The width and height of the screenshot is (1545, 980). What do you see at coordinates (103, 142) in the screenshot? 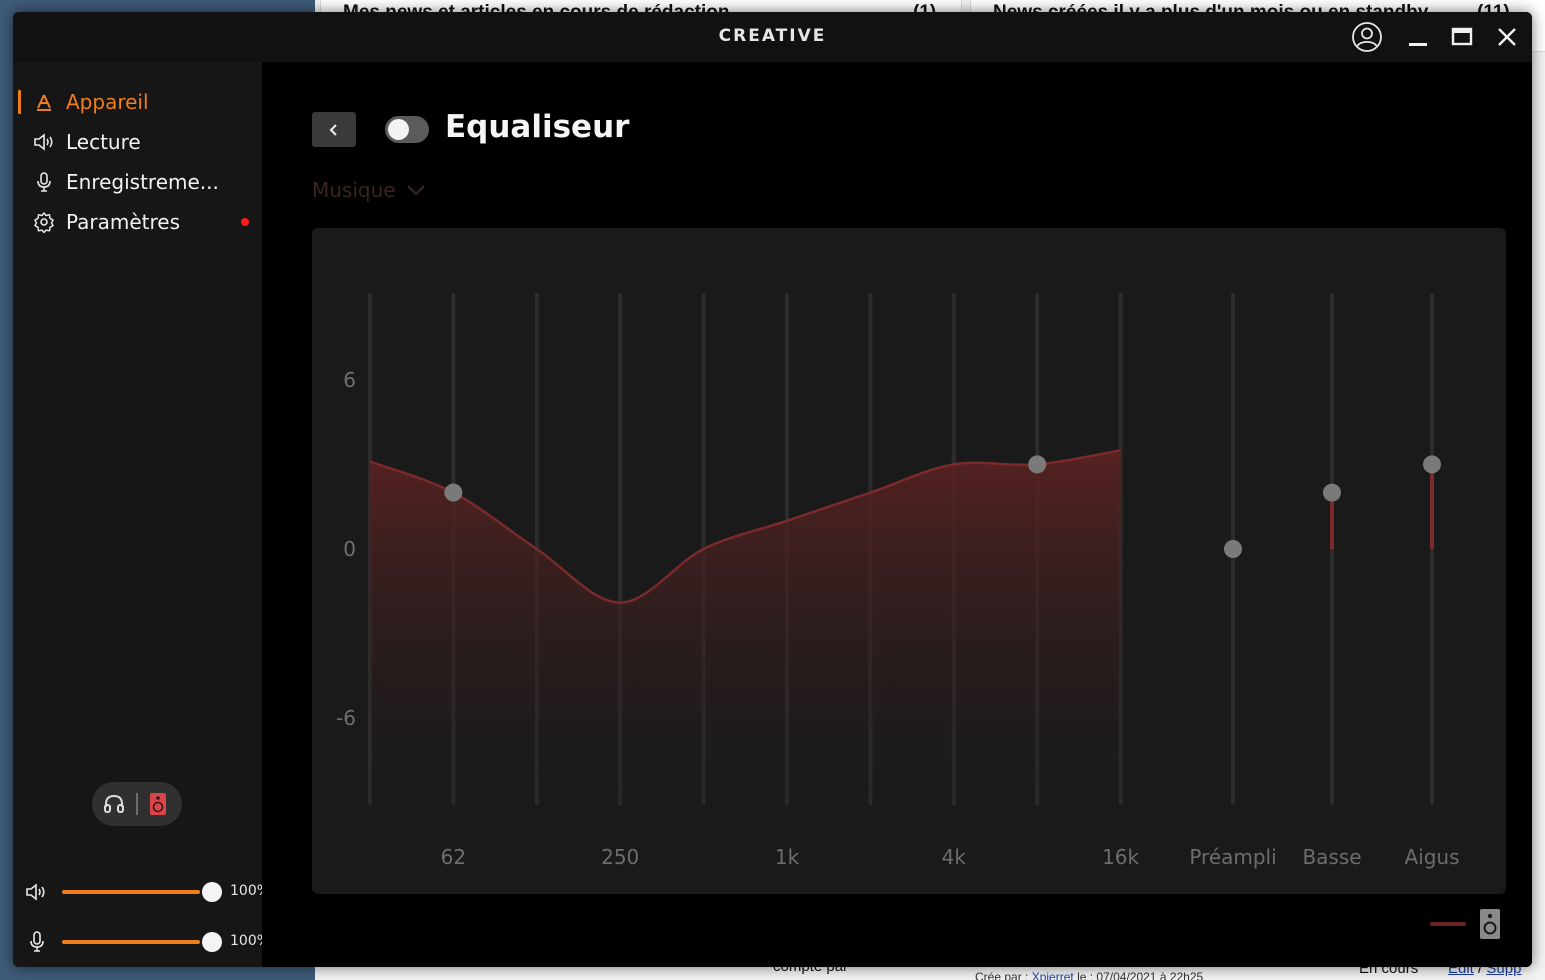
I see `sidebar-item-label: Lecture` at bounding box center [103, 142].